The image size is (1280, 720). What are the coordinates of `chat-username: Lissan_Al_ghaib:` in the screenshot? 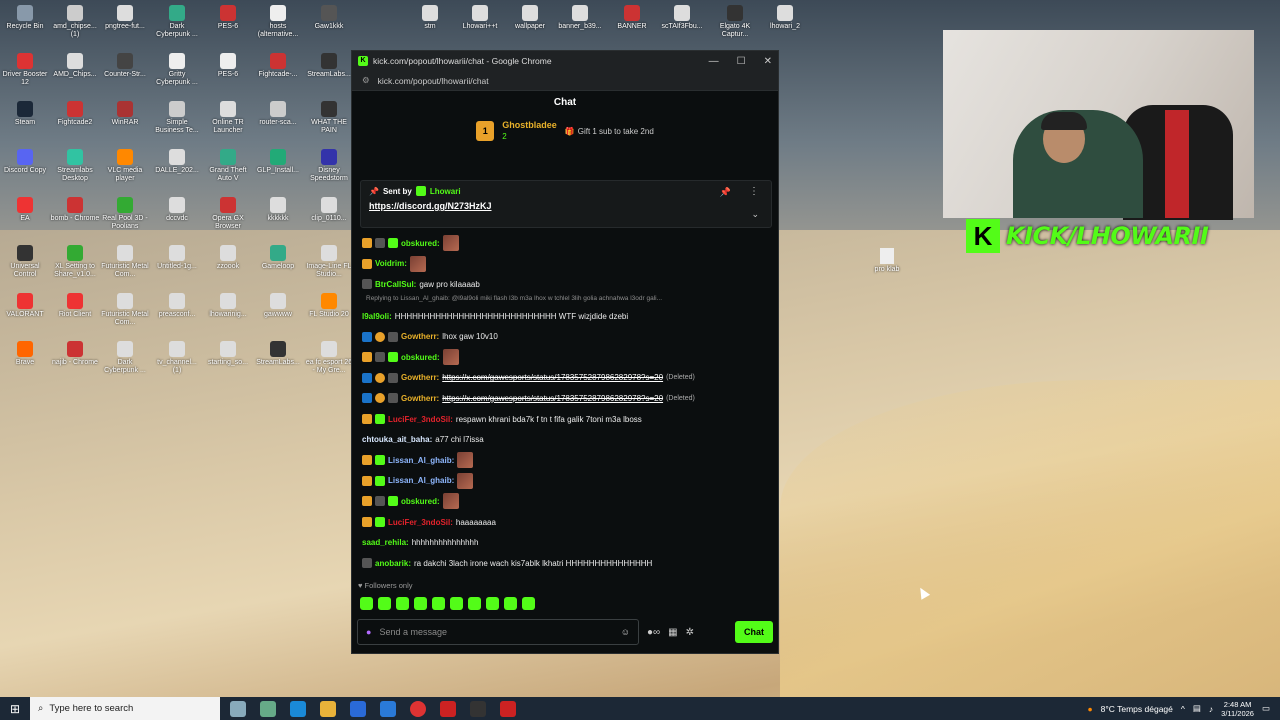 It's located at (421, 460).